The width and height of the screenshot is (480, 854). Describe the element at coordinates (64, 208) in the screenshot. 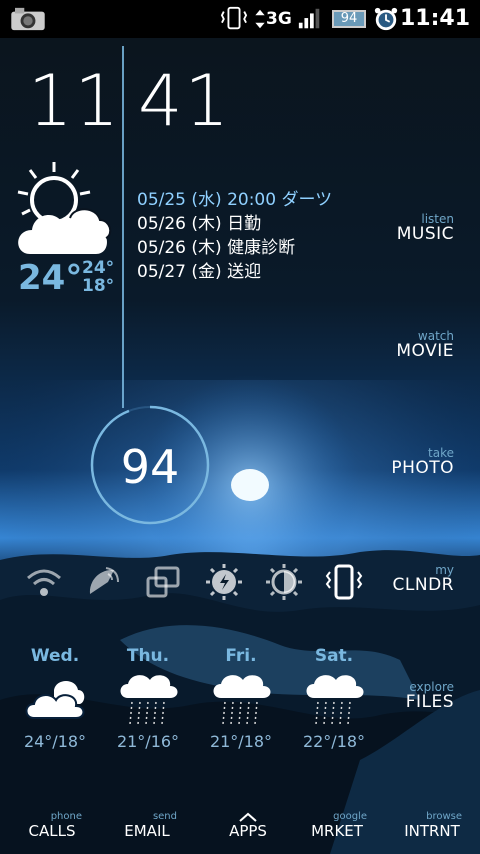

I see `partly-cloudy-icon` at that location.